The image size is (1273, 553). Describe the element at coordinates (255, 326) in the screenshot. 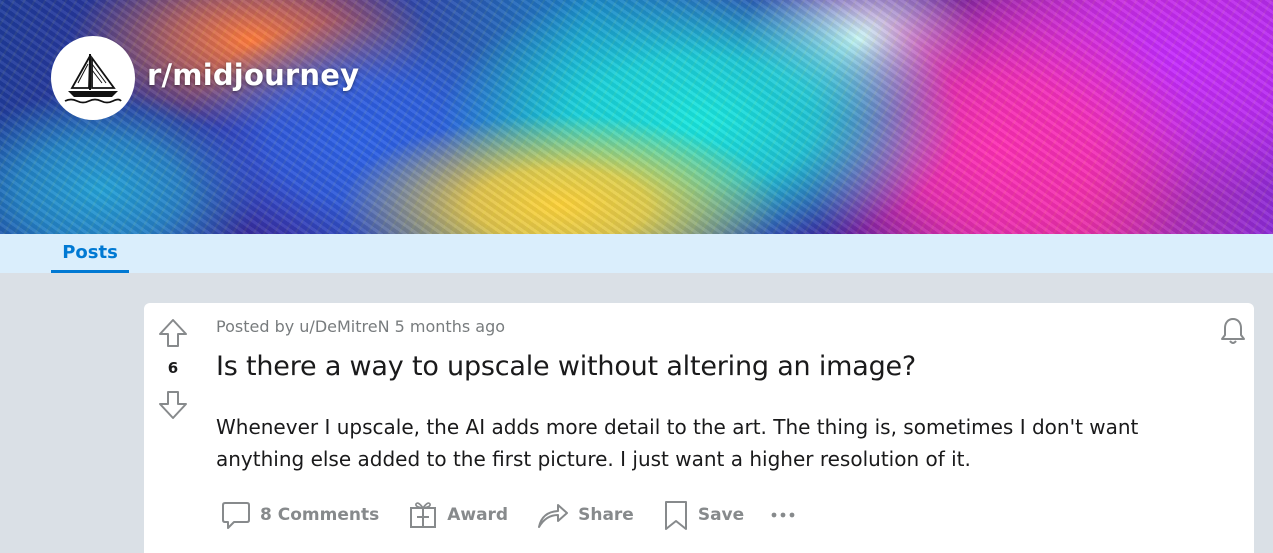

I see `posted-by-label: Posted by` at that location.